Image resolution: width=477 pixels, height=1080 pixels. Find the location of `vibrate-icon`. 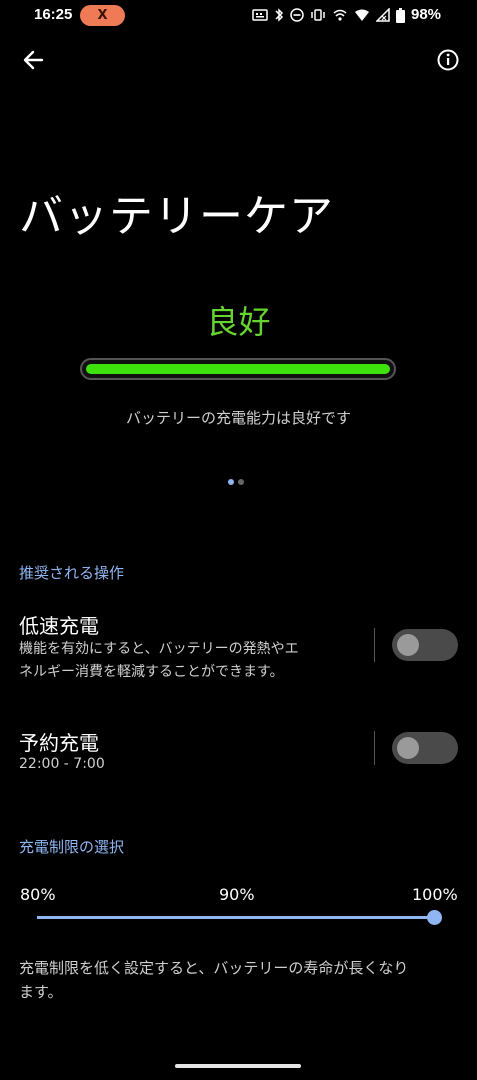

vibrate-icon is located at coordinates (318, 15).